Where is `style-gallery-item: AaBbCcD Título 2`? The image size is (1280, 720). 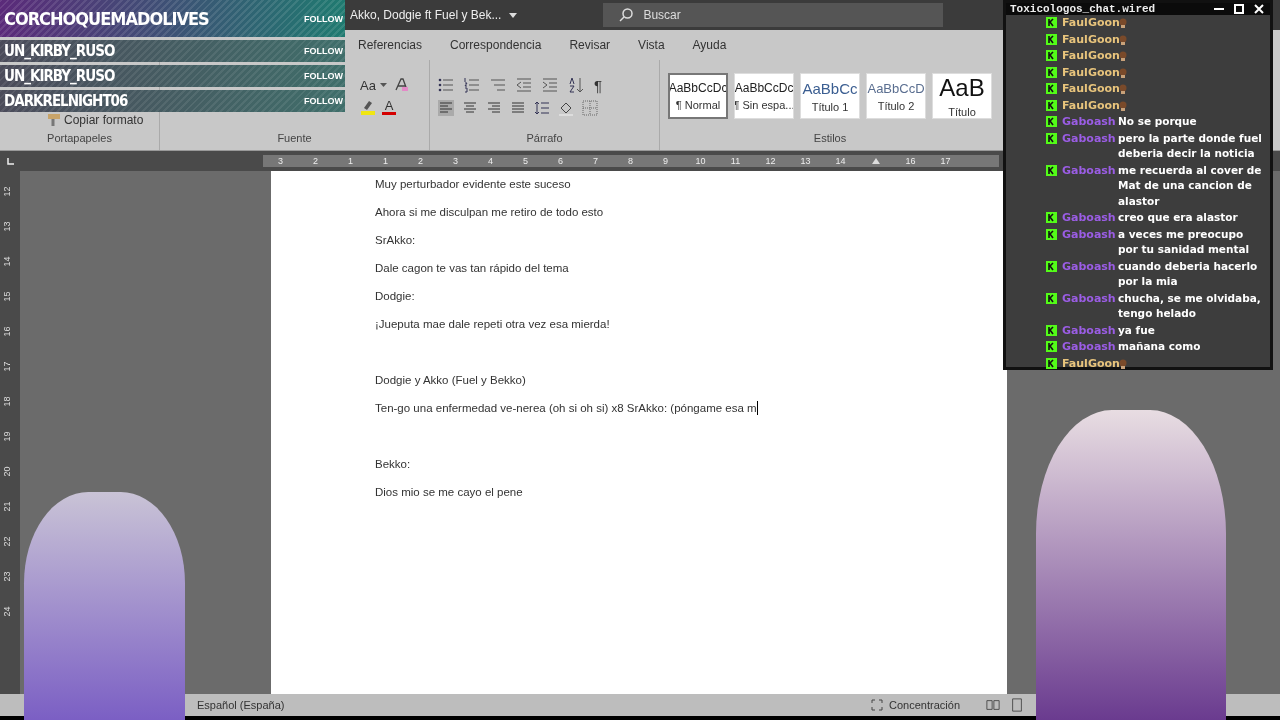
style-gallery-item: AaBbCcD Título 2 is located at coordinates (896, 96).